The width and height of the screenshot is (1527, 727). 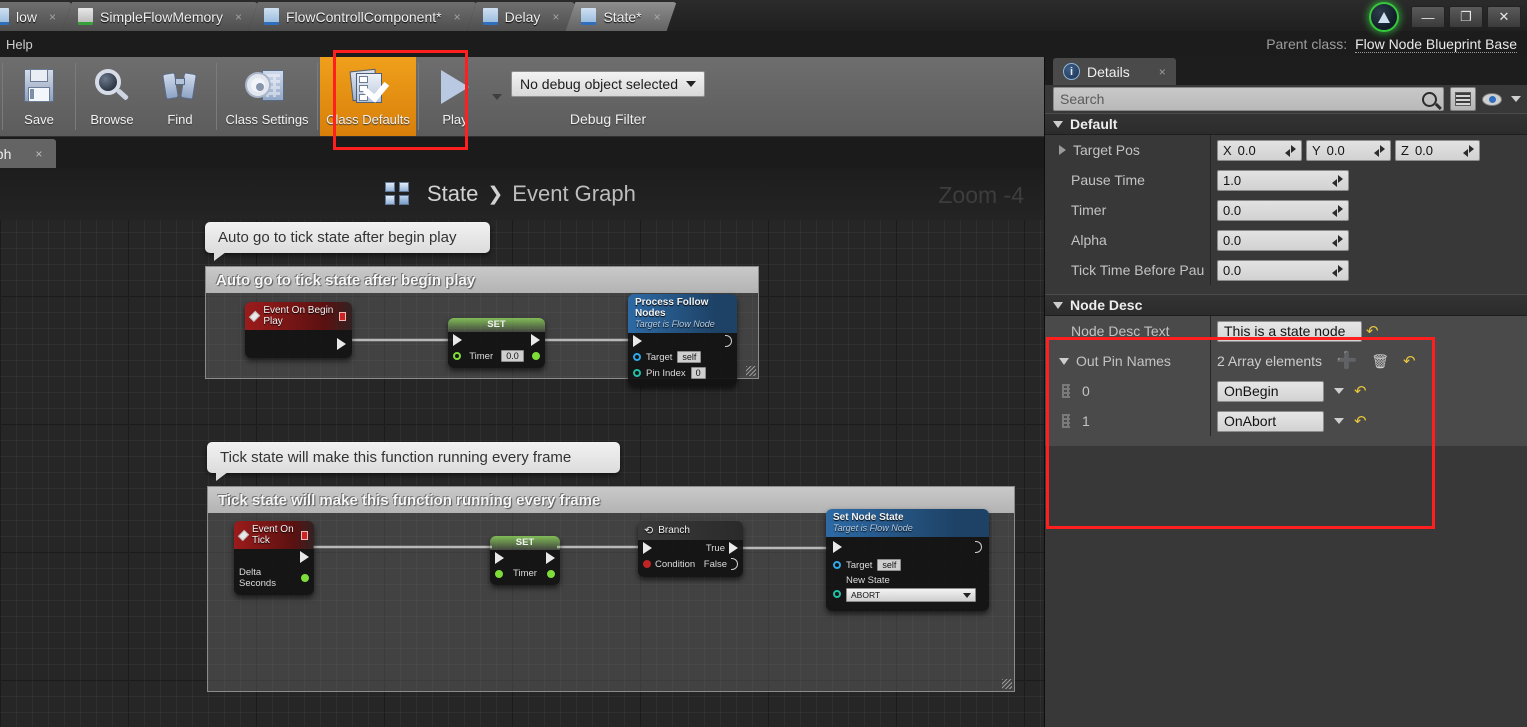 What do you see at coordinates (521, 16) in the screenshot?
I see `tab-delay: Delay ×` at bounding box center [521, 16].